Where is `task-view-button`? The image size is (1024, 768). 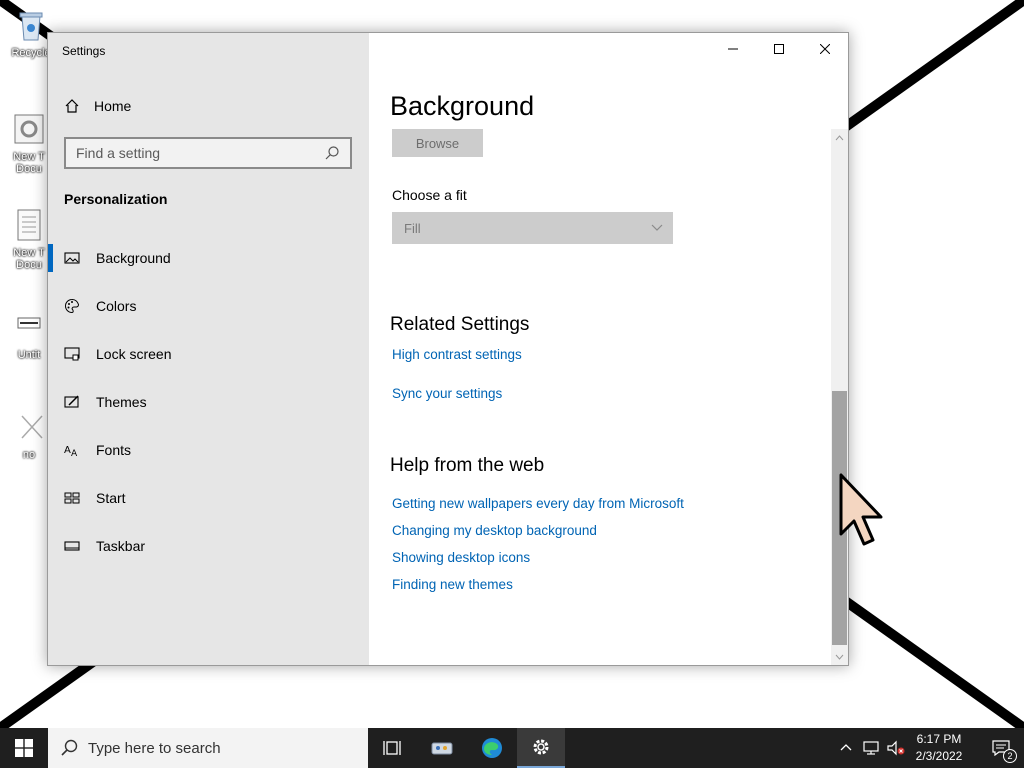
task-view-button is located at coordinates (392, 748).